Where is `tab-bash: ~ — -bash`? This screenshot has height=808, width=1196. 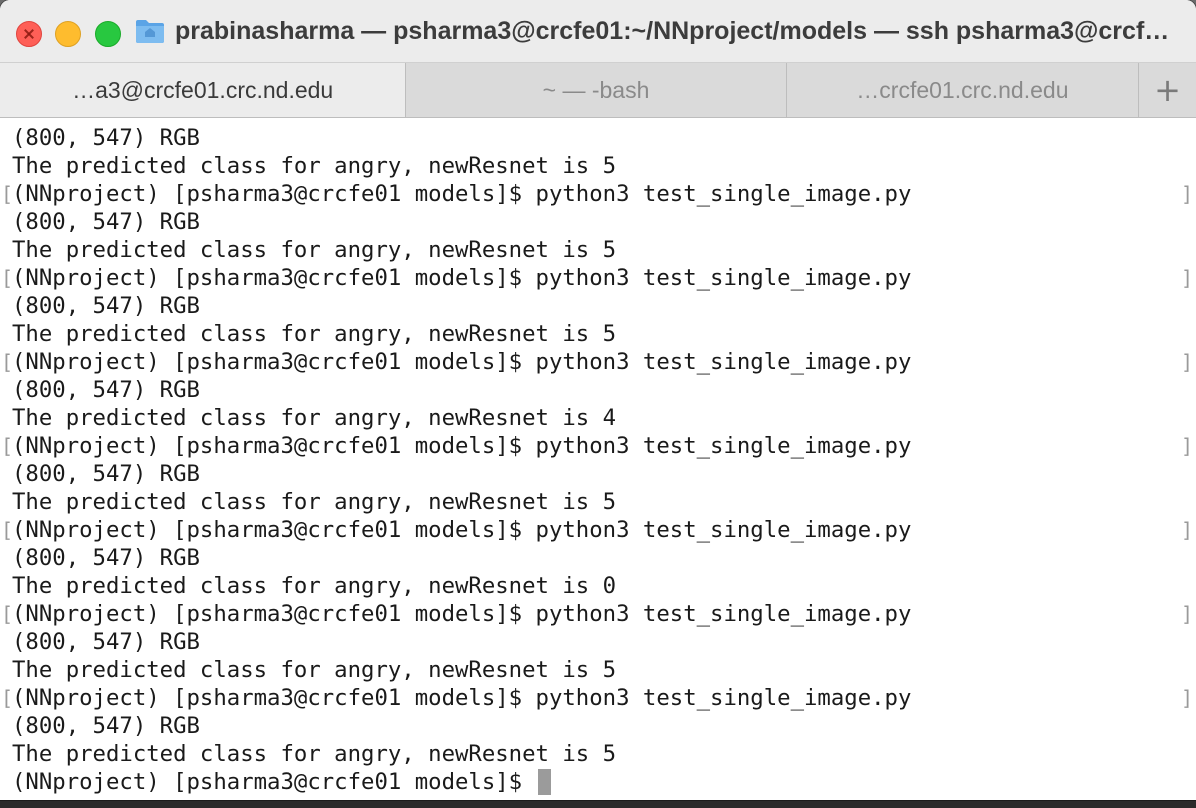 tab-bash: ~ — -bash is located at coordinates (596, 90).